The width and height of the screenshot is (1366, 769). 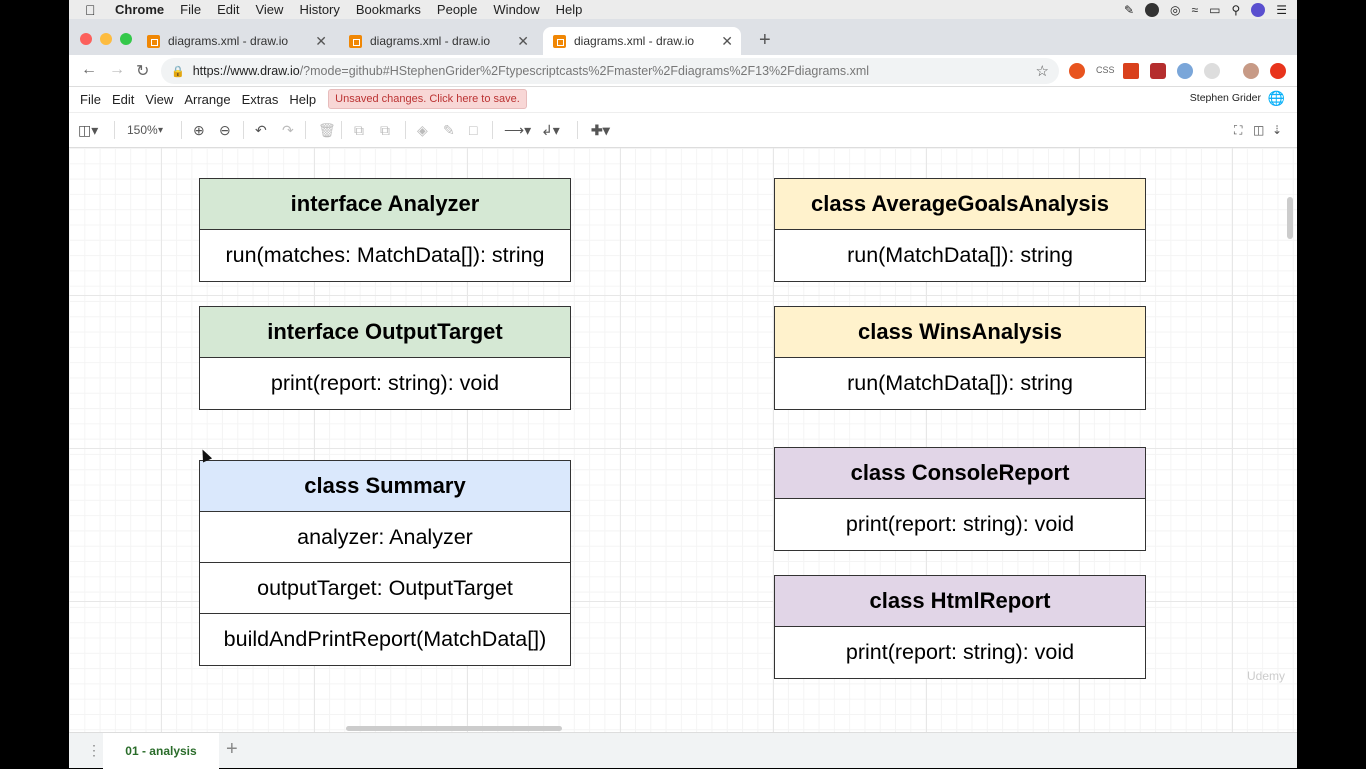 What do you see at coordinates (1042, 71) in the screenshot?
I see `bookmark-star-icon: ☆` at bounding box center [1042, 71].